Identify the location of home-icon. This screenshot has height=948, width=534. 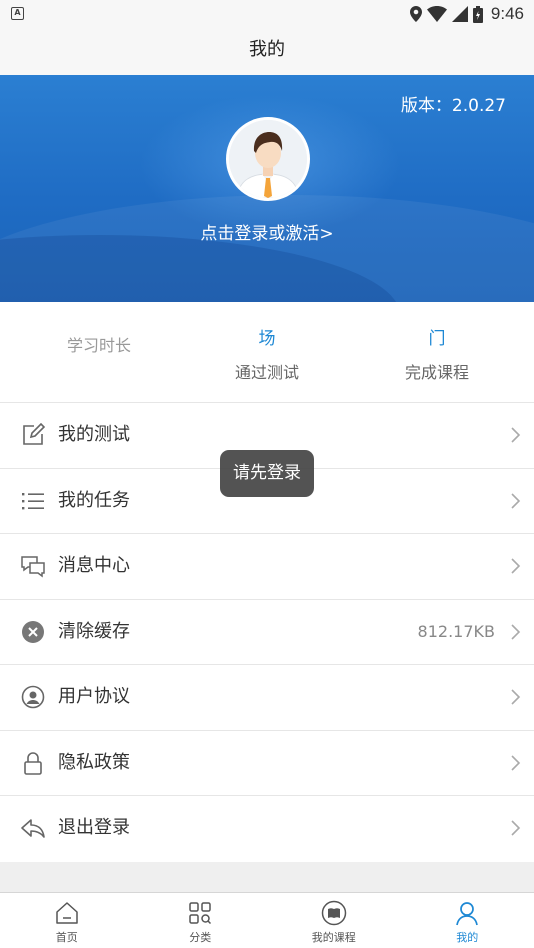
(67, 913).